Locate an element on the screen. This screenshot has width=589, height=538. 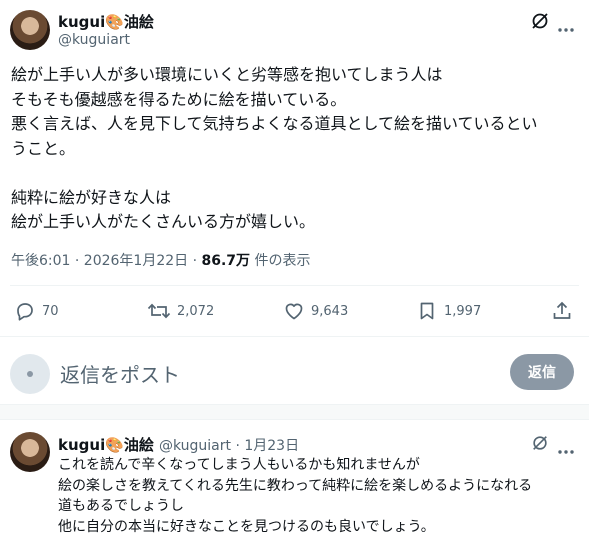
share-action-button is located at coordinates (562, 311).